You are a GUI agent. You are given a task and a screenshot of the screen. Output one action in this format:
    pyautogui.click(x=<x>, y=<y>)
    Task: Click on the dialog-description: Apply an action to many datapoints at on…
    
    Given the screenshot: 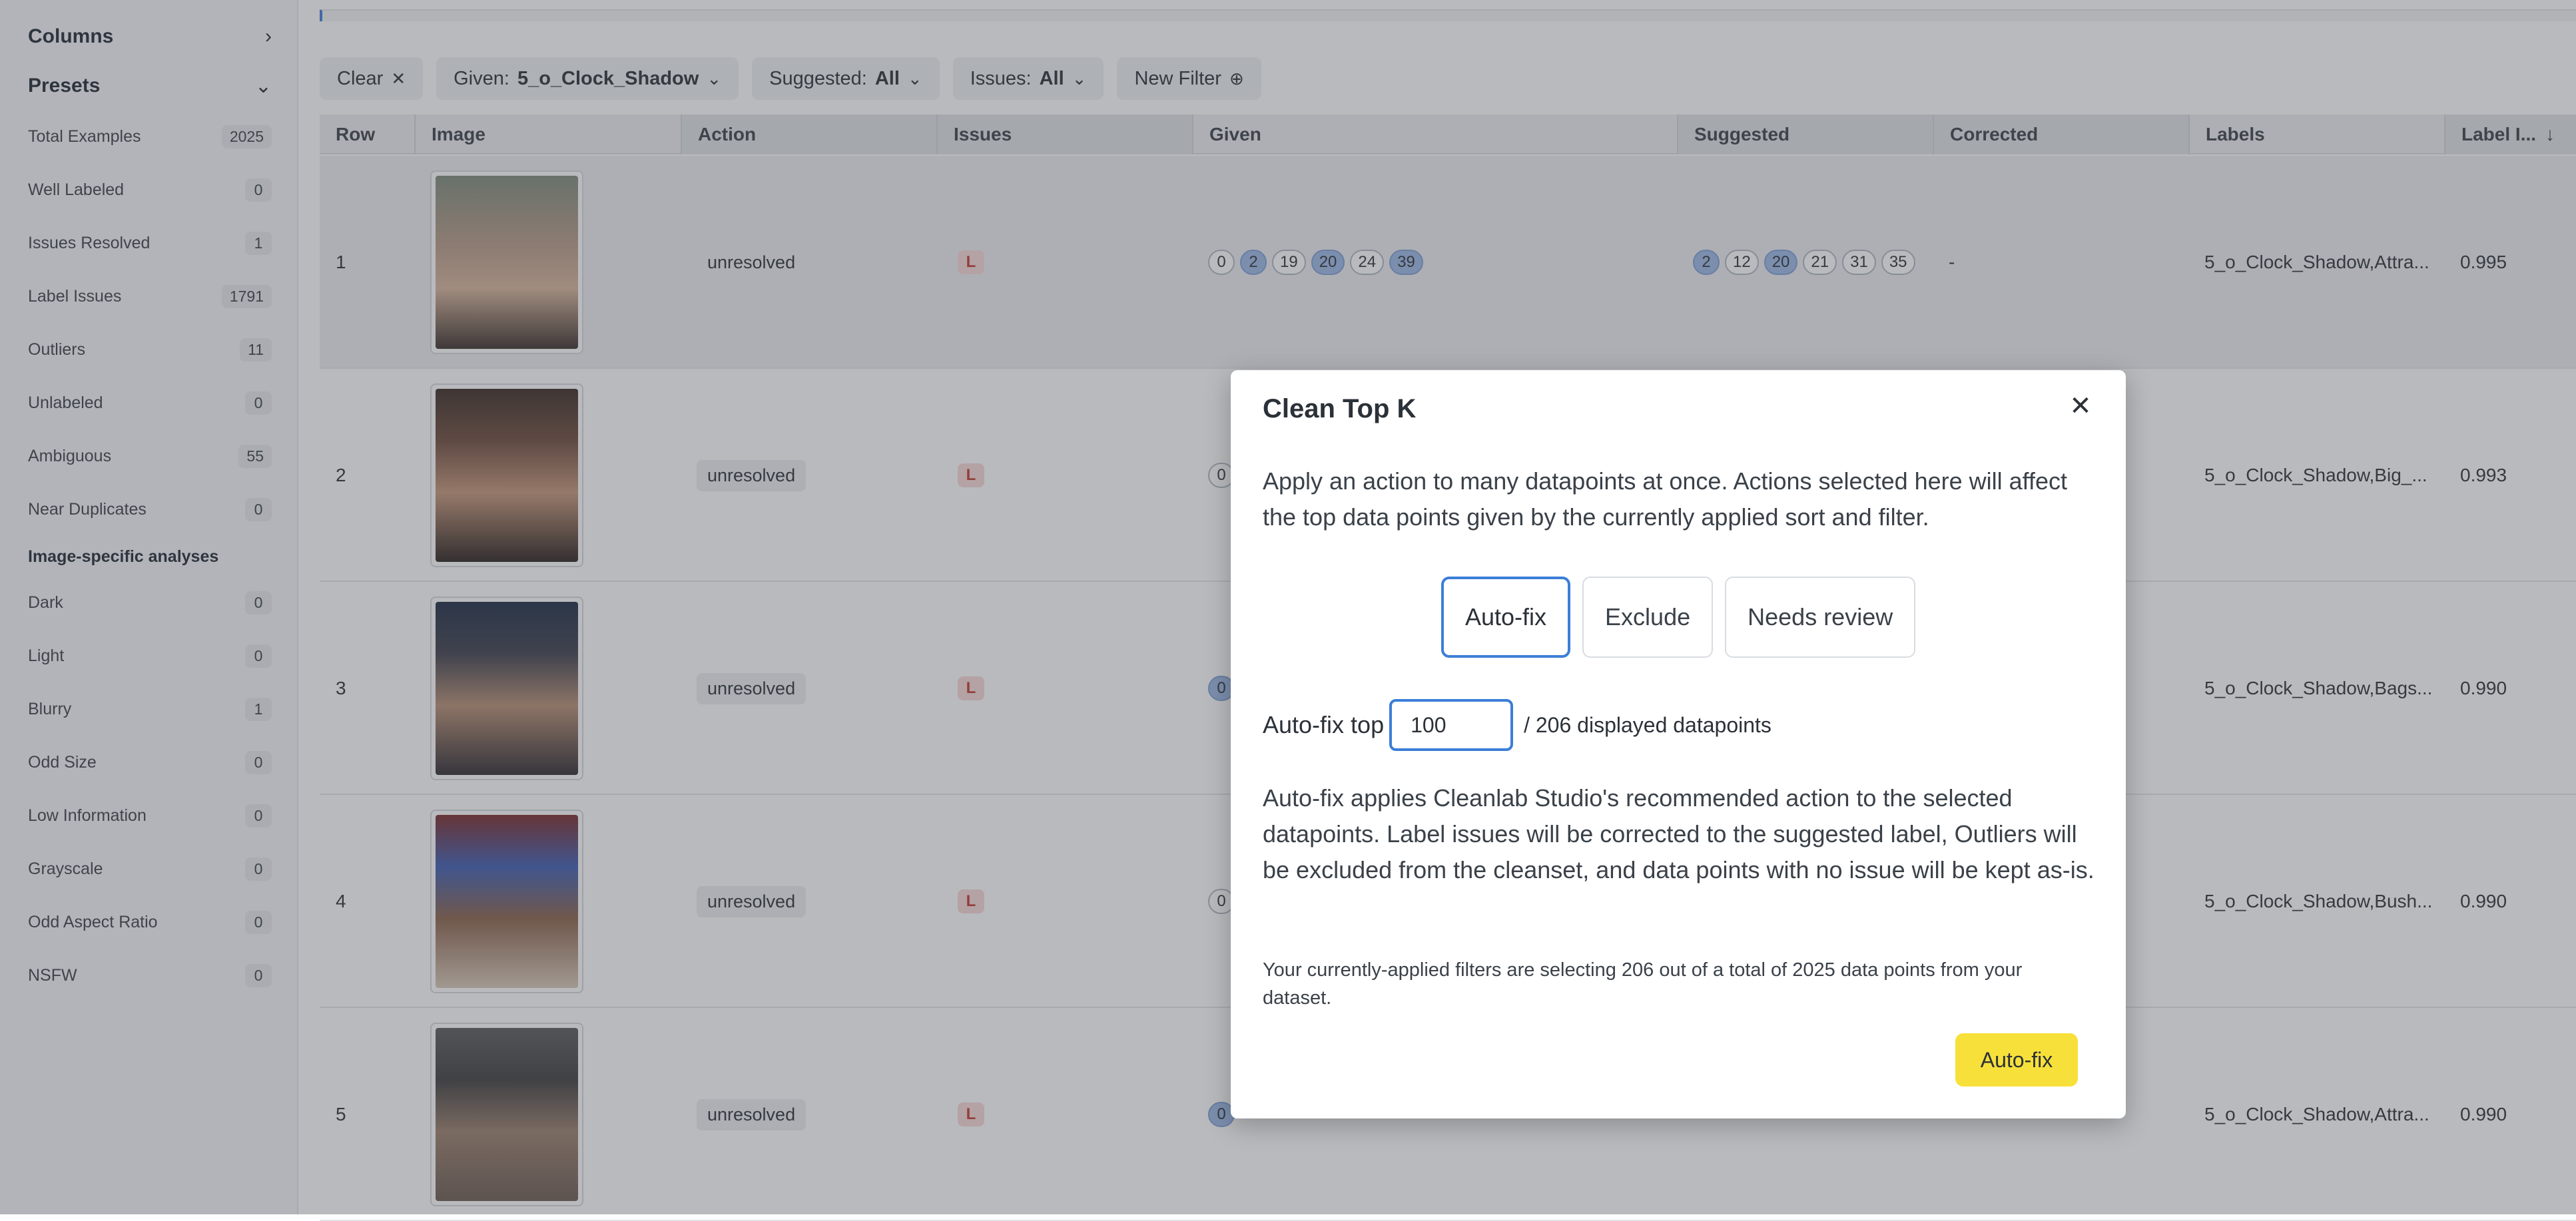 What is the action you would take?
    pyautogui.click(x=1665, y=499)
    